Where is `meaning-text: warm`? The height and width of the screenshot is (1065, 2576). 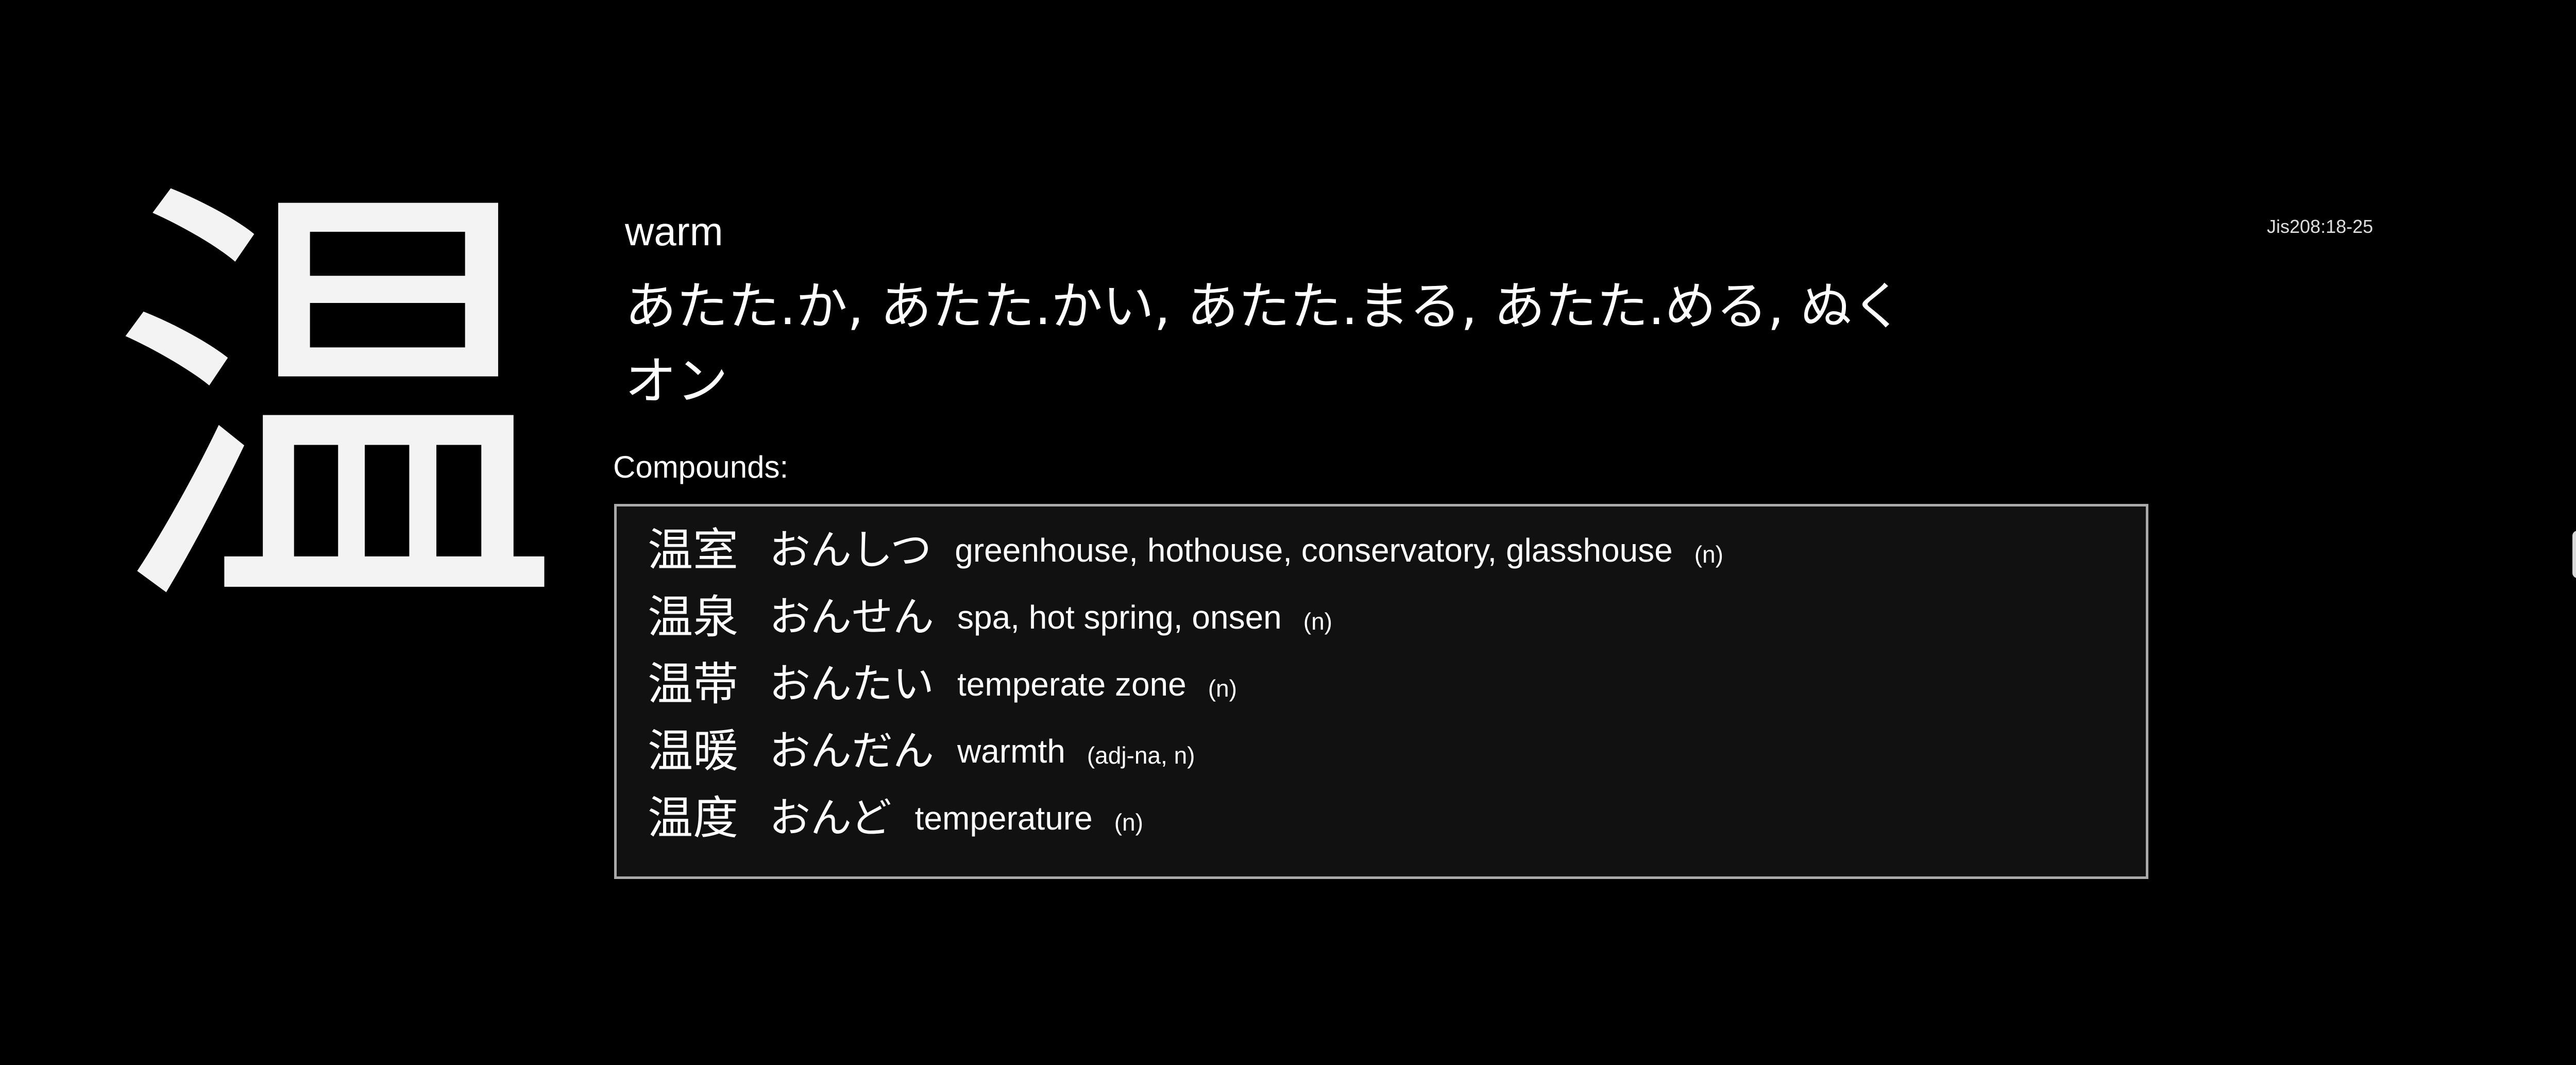 meaning-text: warm is located at coordinates (674, 231).